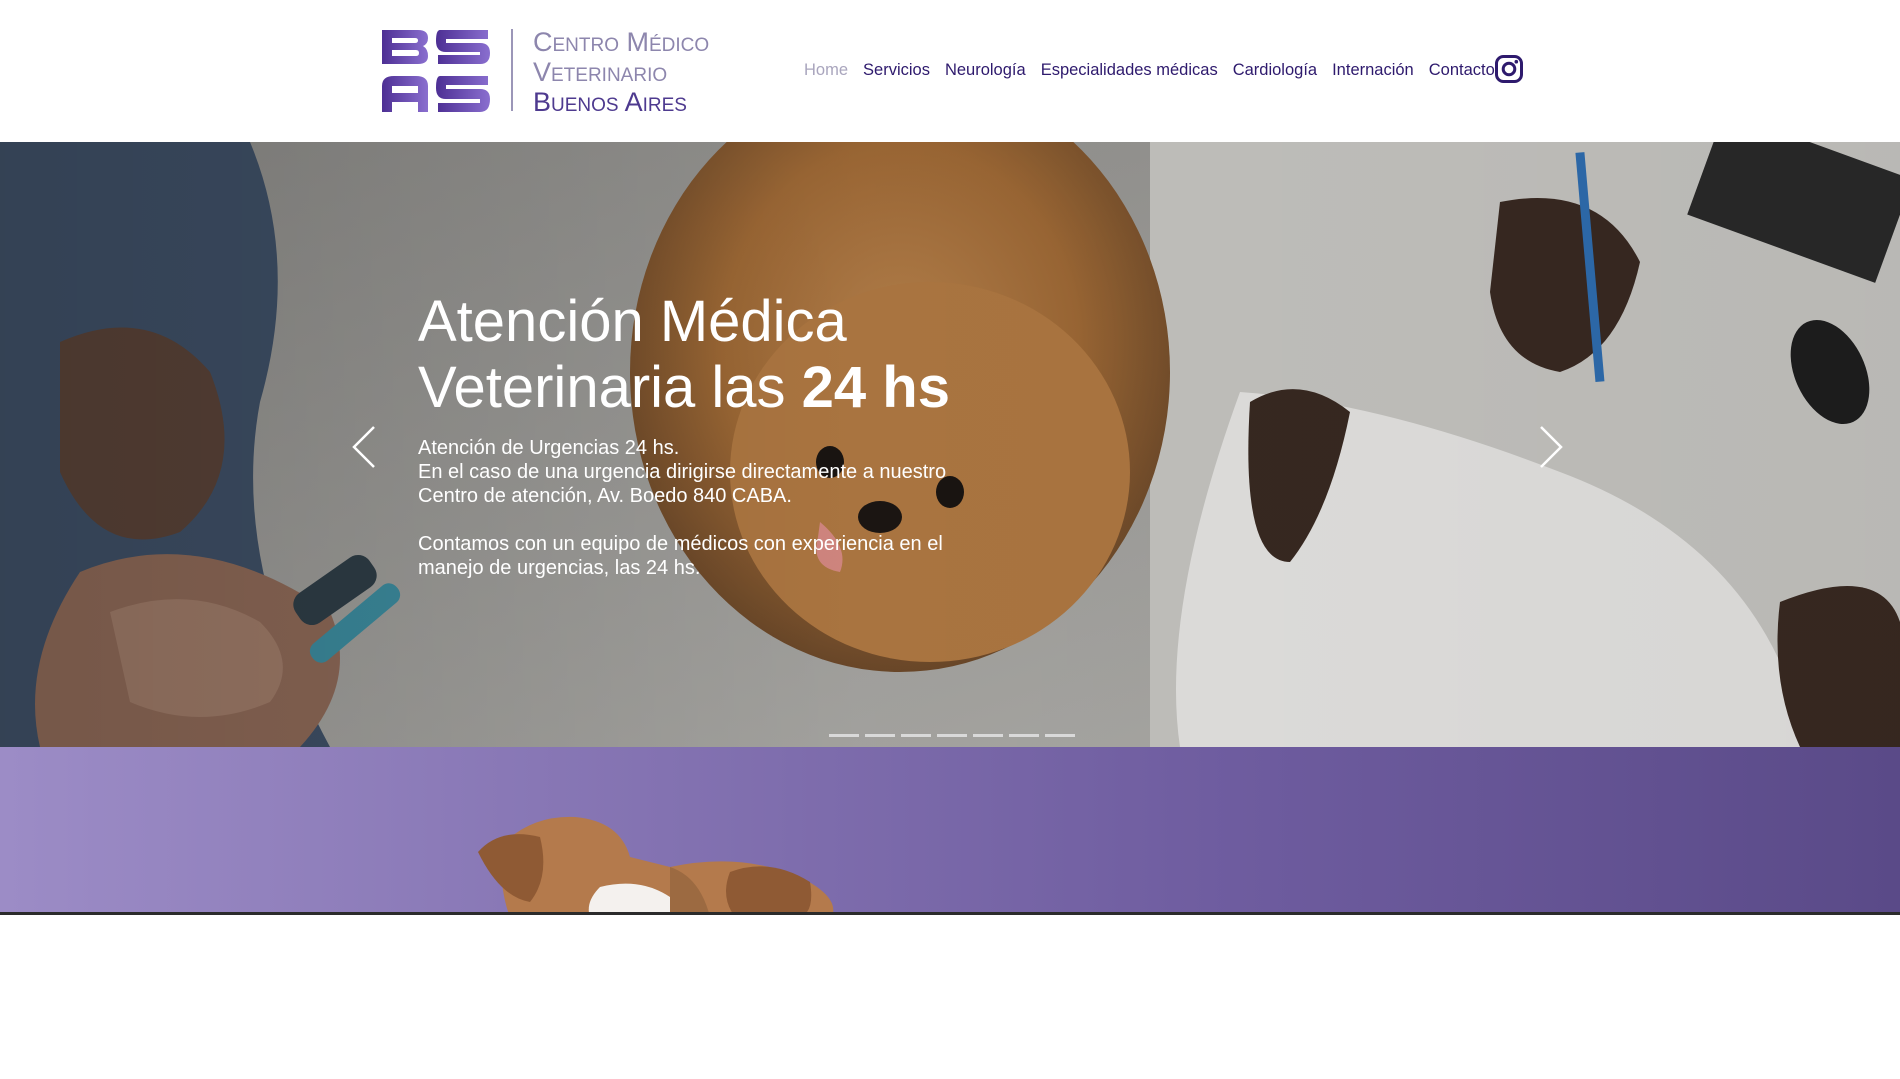 This screenshot has width=1900, height=1079. What do you see at coordinates (985, 70) in the screenshot?
I see `nav-neurologia: Neurología` at bounding box center [985, 70].